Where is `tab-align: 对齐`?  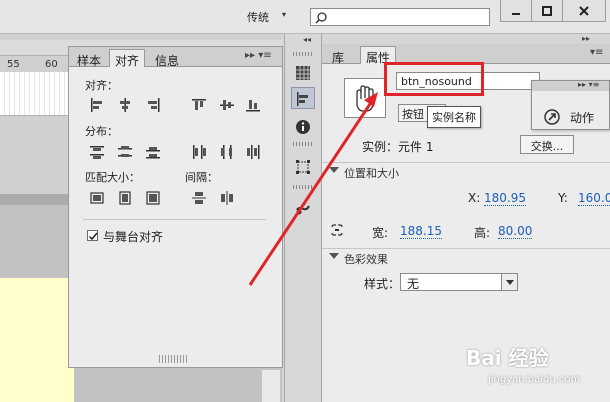 tab-align: 对齐 is located at coordinates (127, 58).